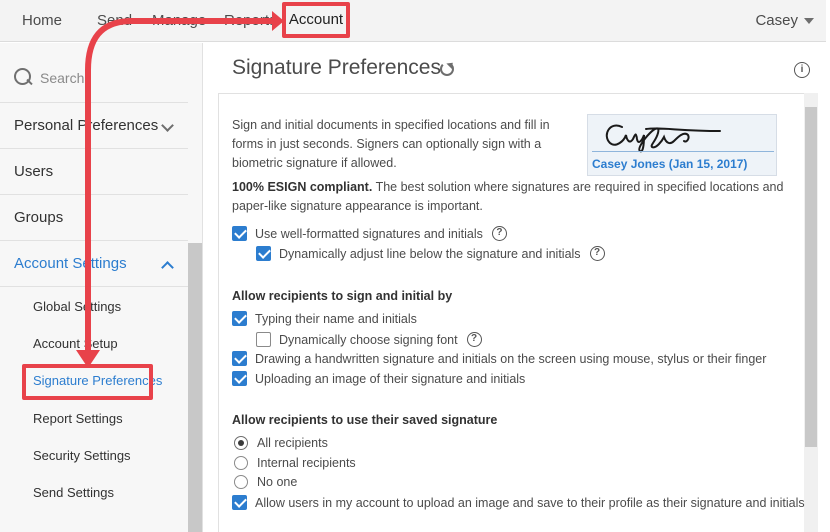  I want to click on signature-preview: Casey Jones (Jan 15, 2017), so click(682, 145).